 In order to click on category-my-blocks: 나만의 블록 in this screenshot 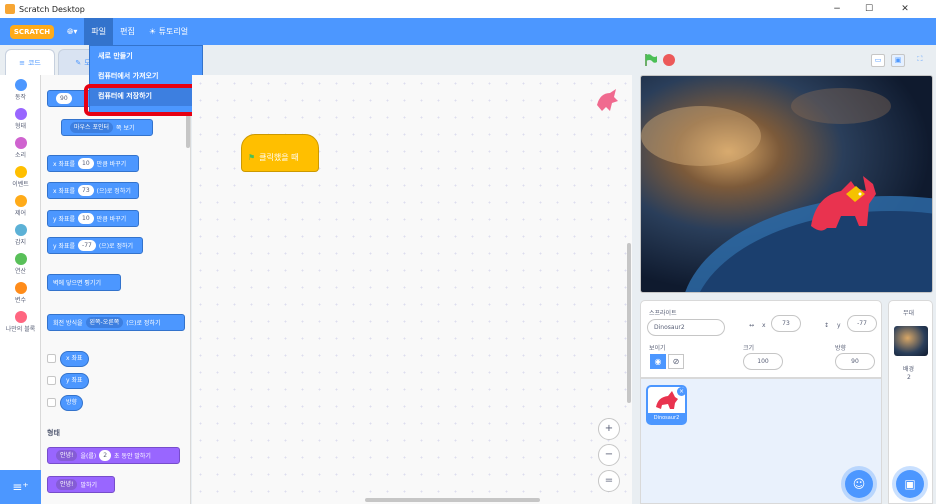, I will do `click(20, 322)`.